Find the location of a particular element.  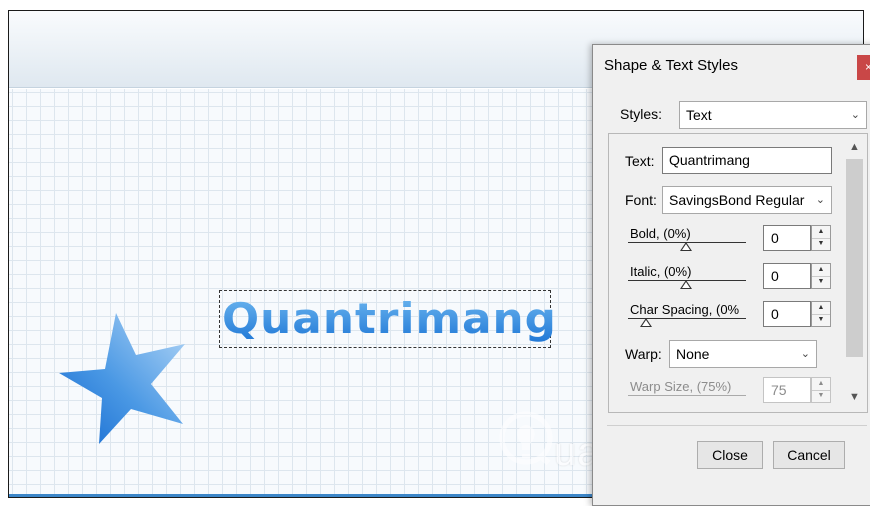

warp-size-label: Warp Size, (75%) is located at coordinates (681, 386).